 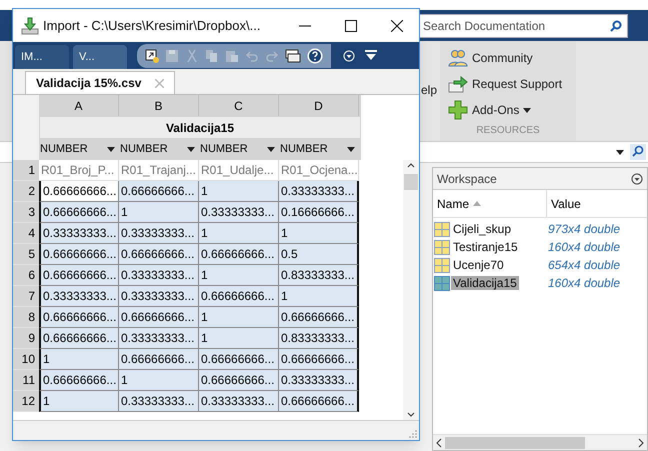 What do you see at coordinates (467, 179) in the screenshot?
I see `panel-title: Workspace` at bounding box center [467, 179].